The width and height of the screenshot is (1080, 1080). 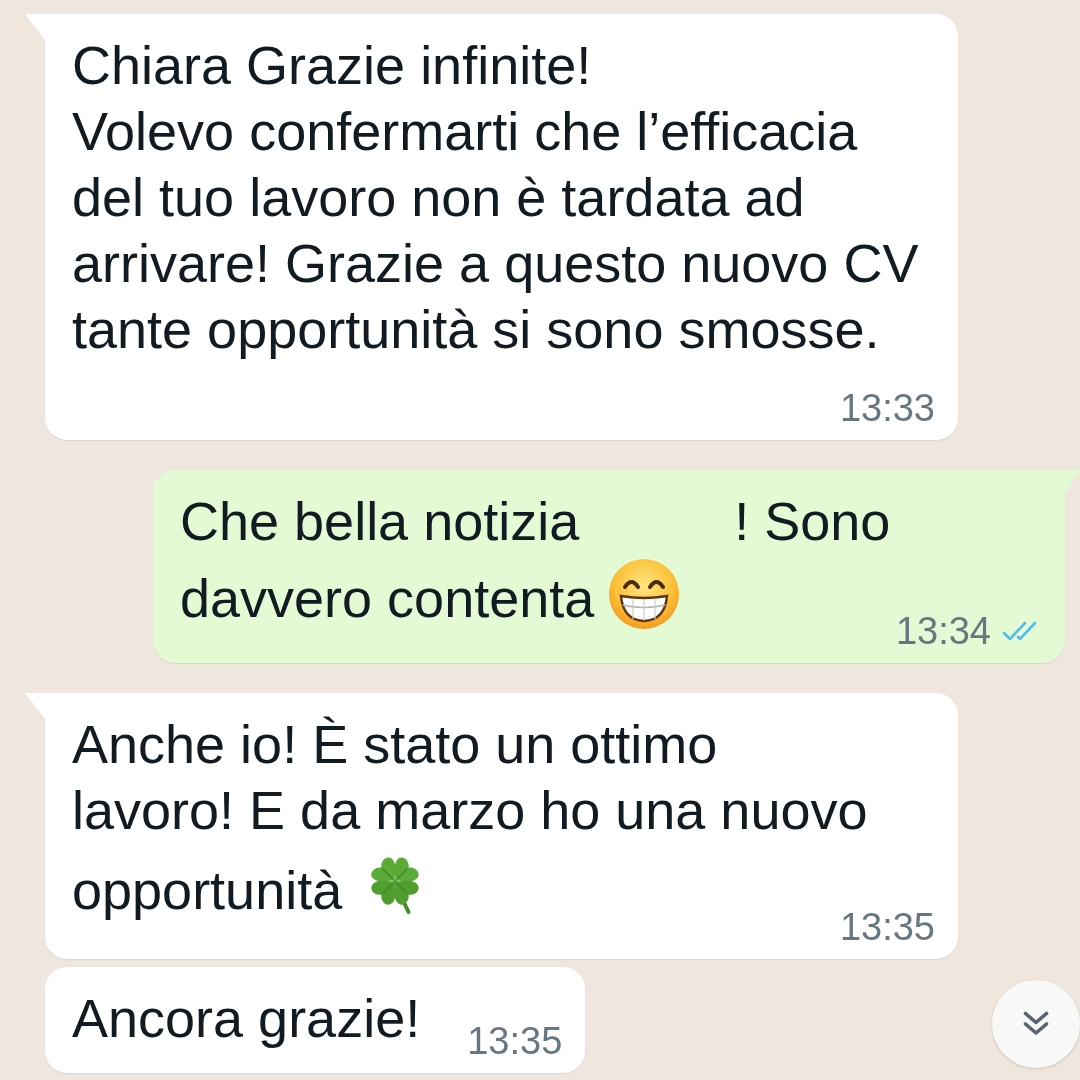 What do you see at coordinates (887, 408) in the screenshot?
I see `message-time: 13:33` at bounding box center [887, 408].